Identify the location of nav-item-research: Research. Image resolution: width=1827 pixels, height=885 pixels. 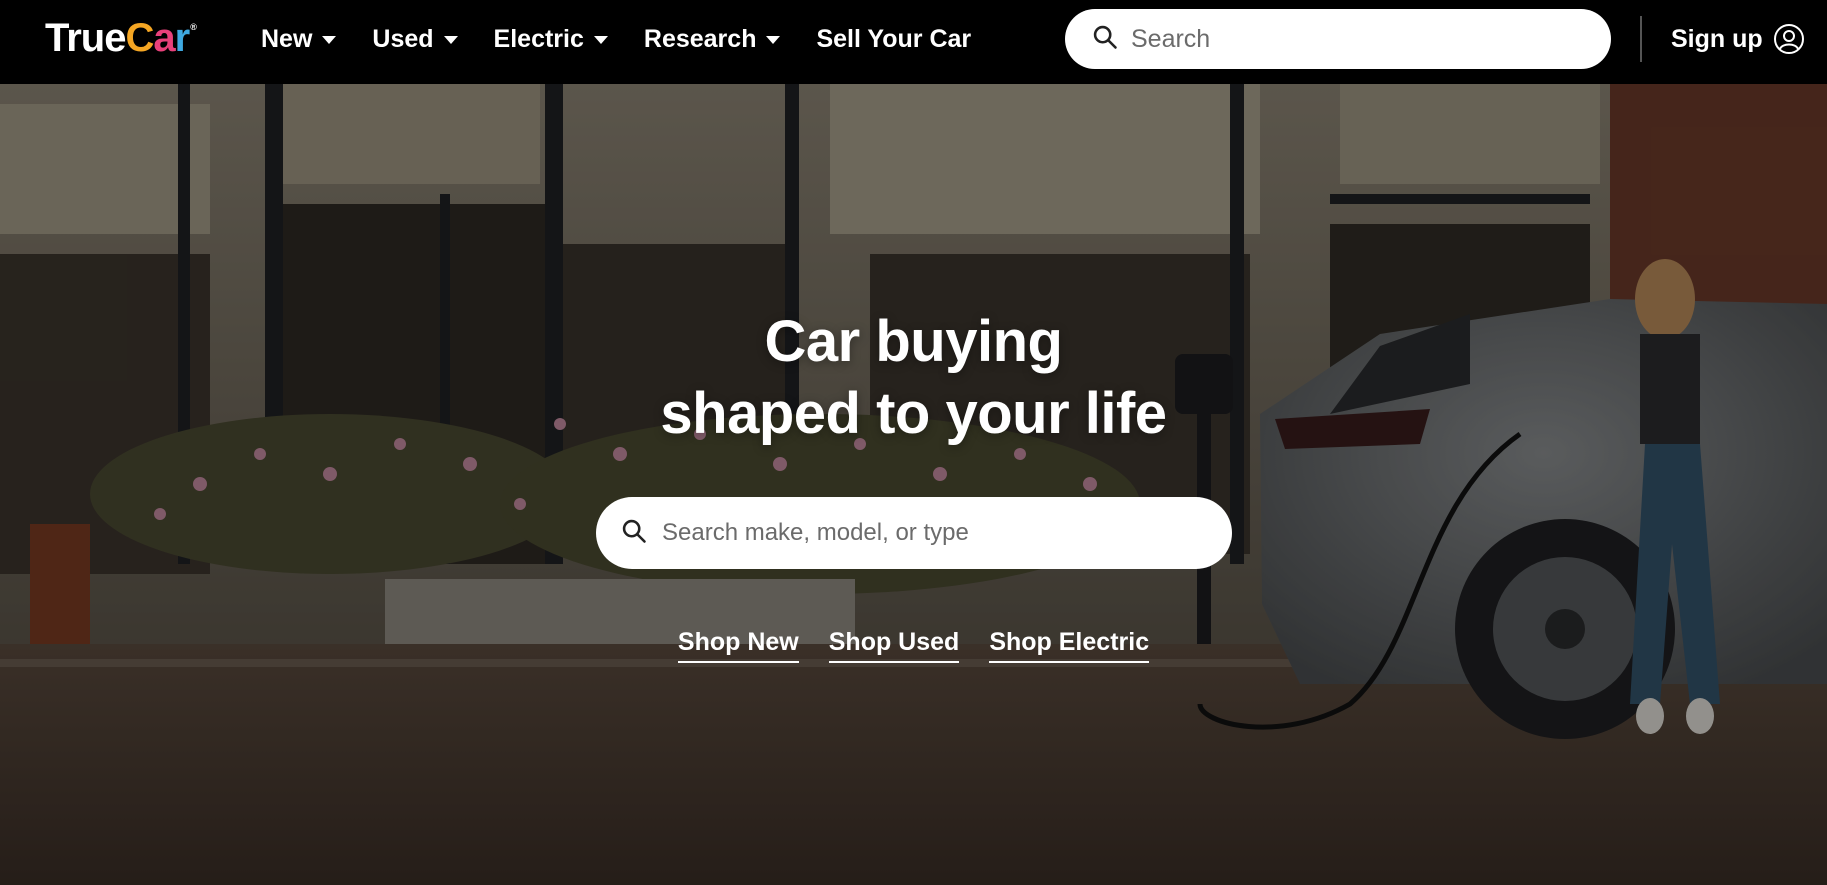
(712, 39).